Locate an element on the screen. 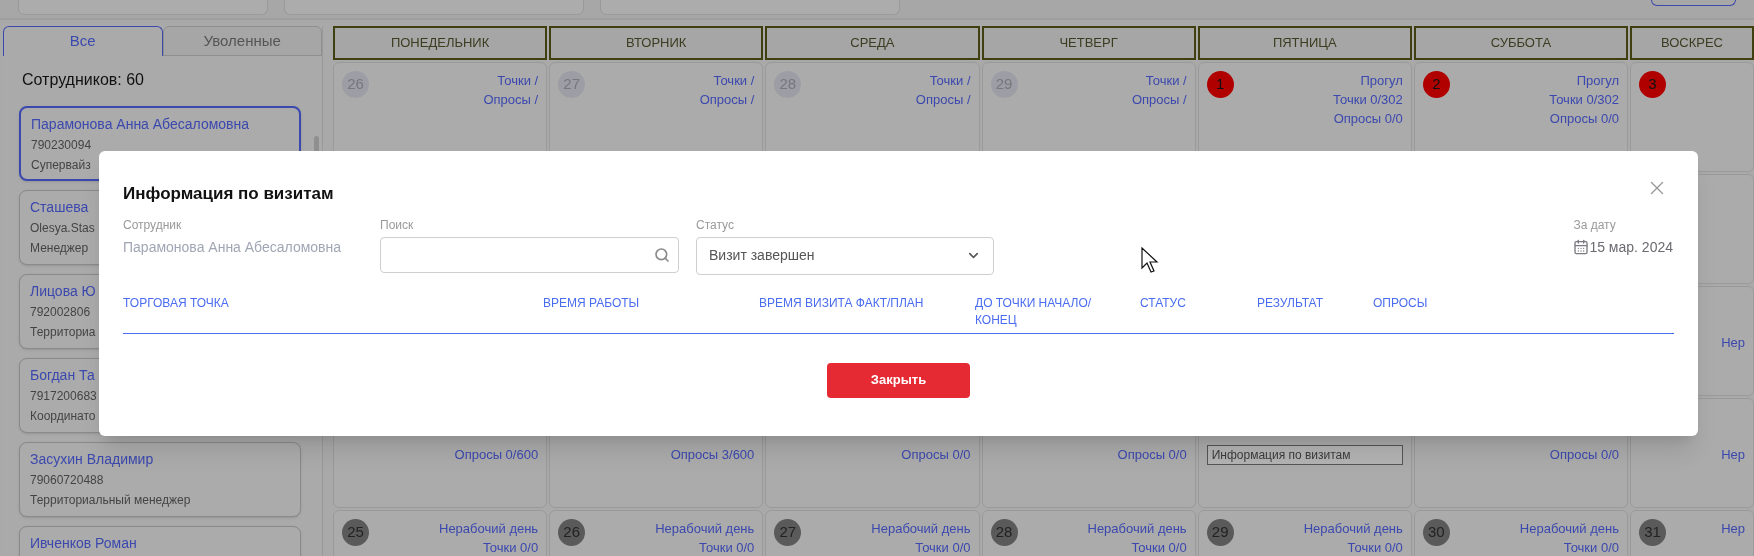 This screenshot has width=1754, height=556. employee-phone: 7917200683 is located at coordinates (63, 396).